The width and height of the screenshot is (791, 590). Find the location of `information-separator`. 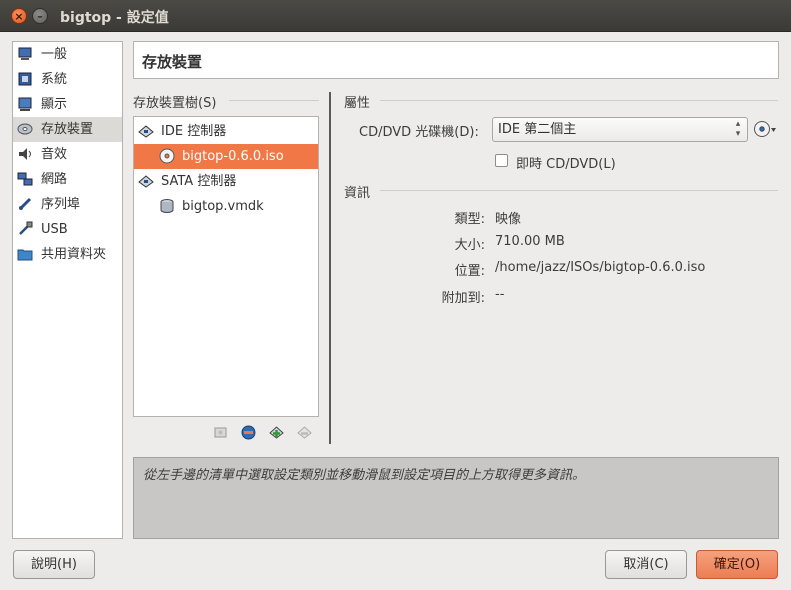

information-separator is located at coordinates (579, 190).